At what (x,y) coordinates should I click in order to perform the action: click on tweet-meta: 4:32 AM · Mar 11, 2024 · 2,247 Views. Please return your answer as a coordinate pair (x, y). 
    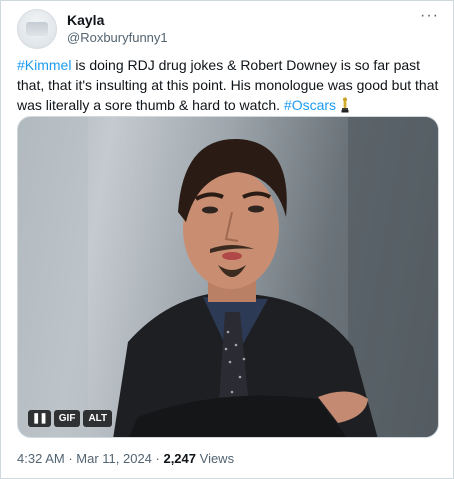
    Looking at the image, I should click on (125, 458).